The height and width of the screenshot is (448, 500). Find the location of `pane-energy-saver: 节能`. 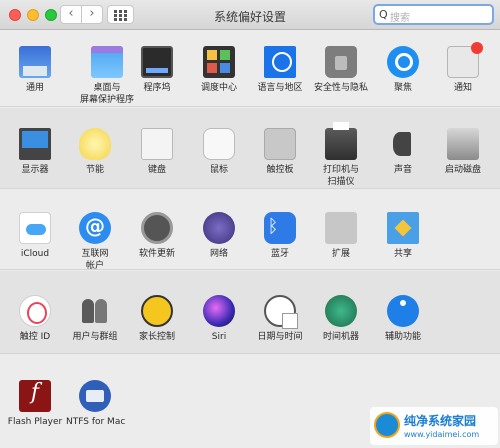

pane-energy-saver: 节能 is located at coordinates (95, 152).